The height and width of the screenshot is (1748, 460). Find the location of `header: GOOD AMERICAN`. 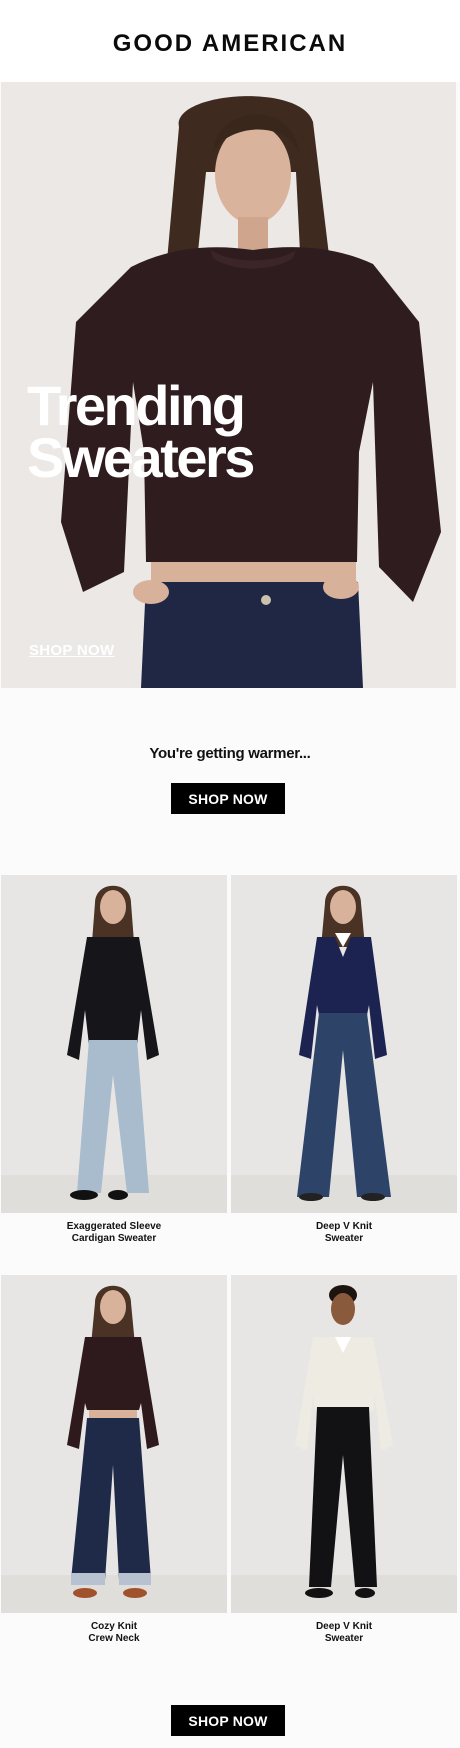

header: GOOD AMERICAN is located at coordinates (230, 41).